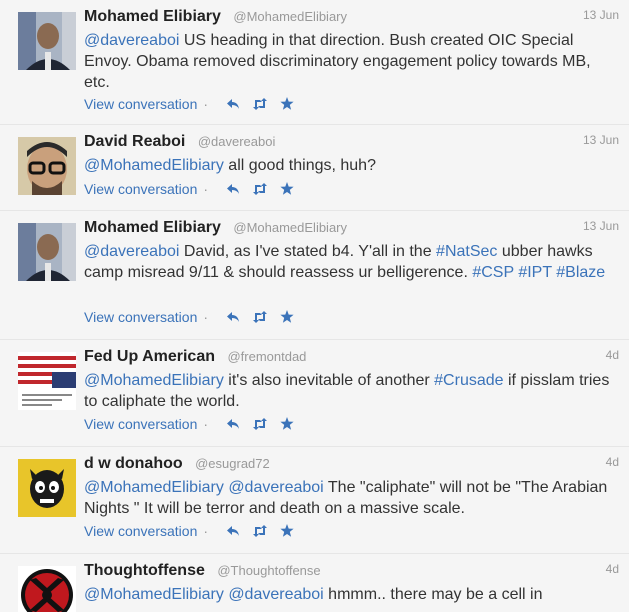 This screenshot has height=612, width=629. I want to click on hashtag-link: #NatSec, so click(466, 251).